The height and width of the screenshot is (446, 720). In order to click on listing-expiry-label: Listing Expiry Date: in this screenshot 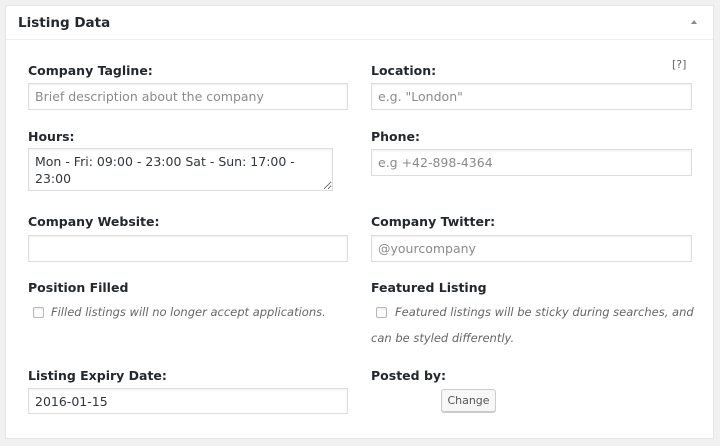, I will do `click(97, 375)`.